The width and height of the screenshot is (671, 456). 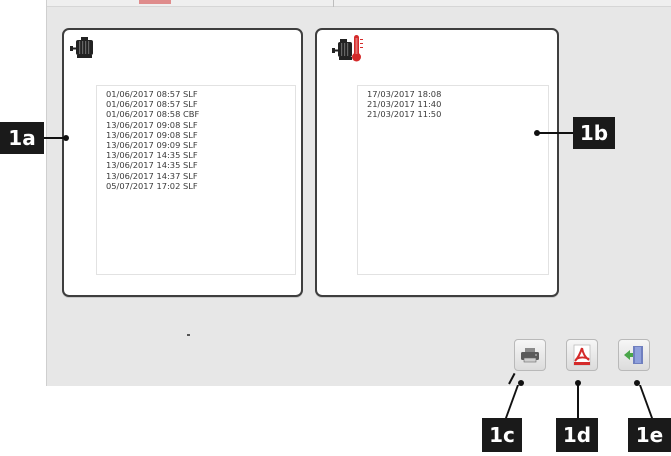 I want to click on callout-1d: 1d, so click(x=577, y=435).